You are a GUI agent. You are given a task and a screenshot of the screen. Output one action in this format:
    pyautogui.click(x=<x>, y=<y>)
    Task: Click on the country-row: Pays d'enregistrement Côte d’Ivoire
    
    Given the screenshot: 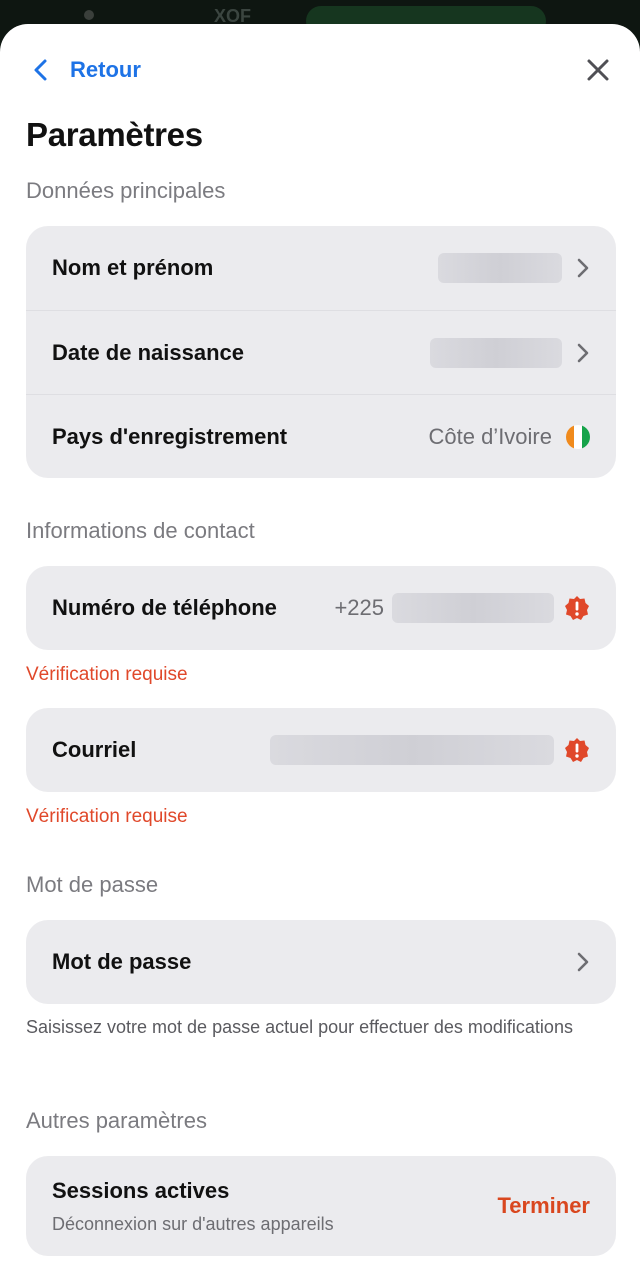 What is the action you would take?
    pyautogui.click(x=321, y=436)
    